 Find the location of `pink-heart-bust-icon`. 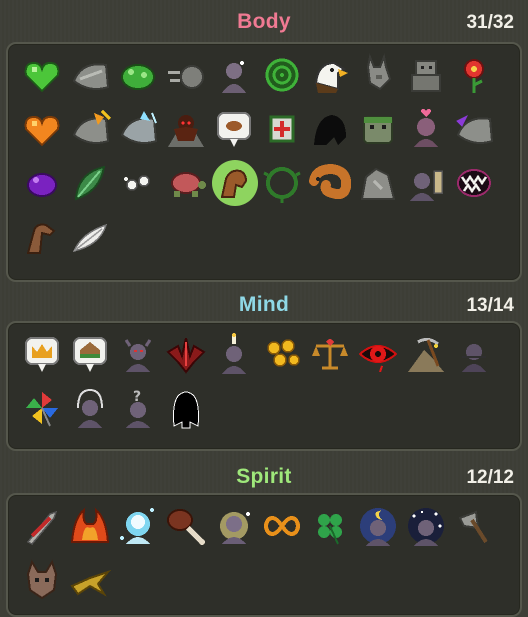

pink-heart-bust-icon is located at coordinates (426, 129).